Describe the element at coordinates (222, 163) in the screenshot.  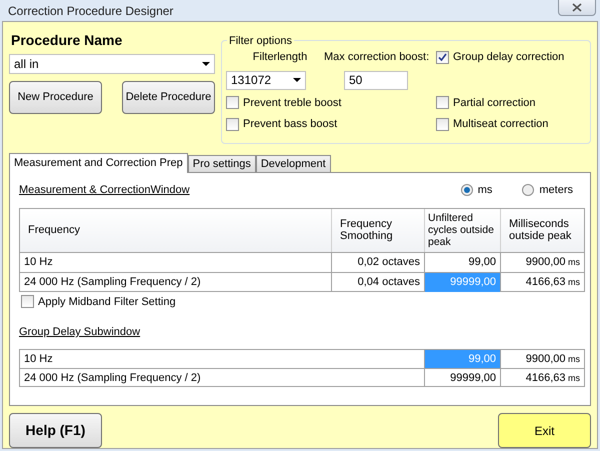
I see `tab: Pro settings` at that location.